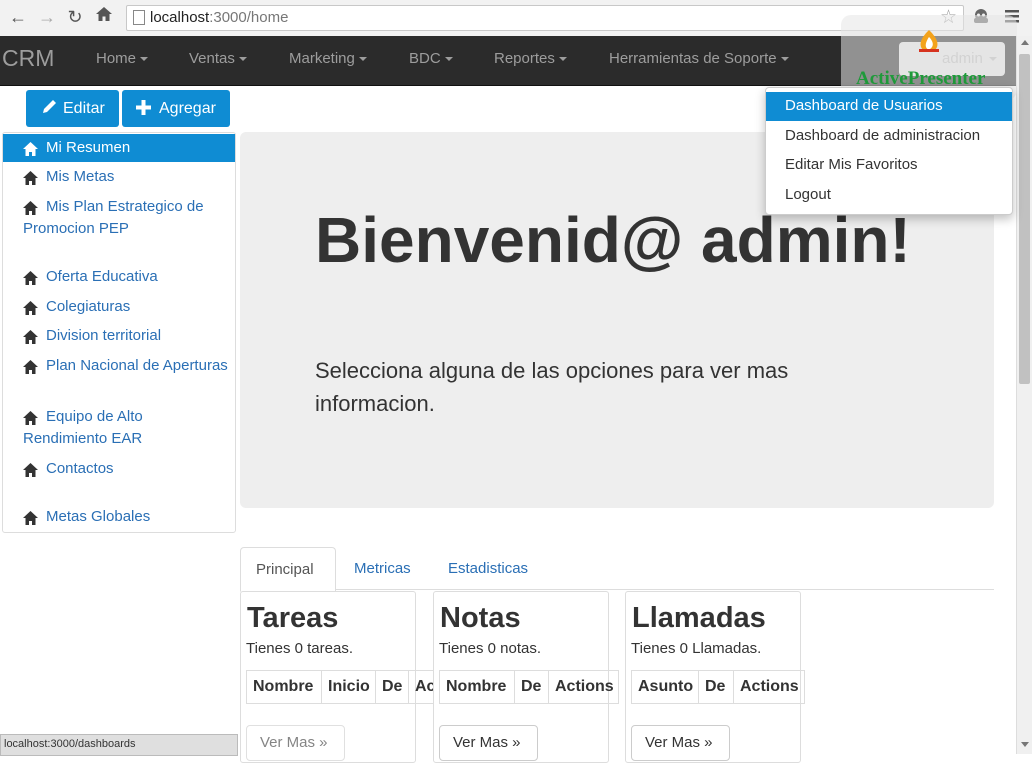 Image resolution: width=1032 pixels, height=763 pixels. Describe the element at coordinates (49, 109) in the screenshot. I see `pencil-icon` at that location.